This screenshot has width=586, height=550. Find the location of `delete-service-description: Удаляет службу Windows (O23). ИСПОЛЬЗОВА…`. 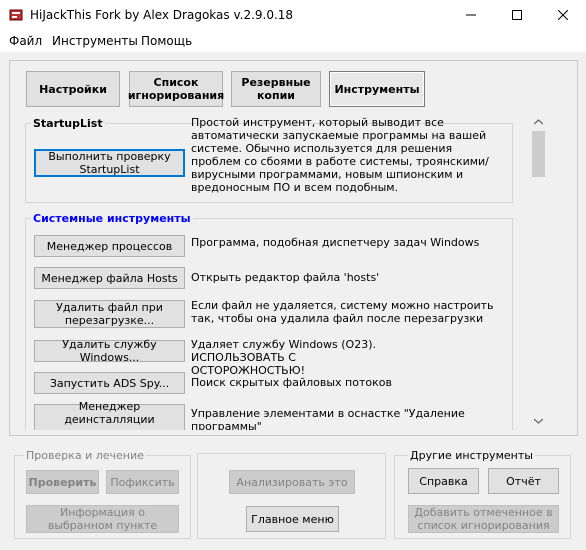

delete-service-description: Удаляет службу Windows (O23). ИСПОЛЬЗОВА… is located at coordinates (283, 357).